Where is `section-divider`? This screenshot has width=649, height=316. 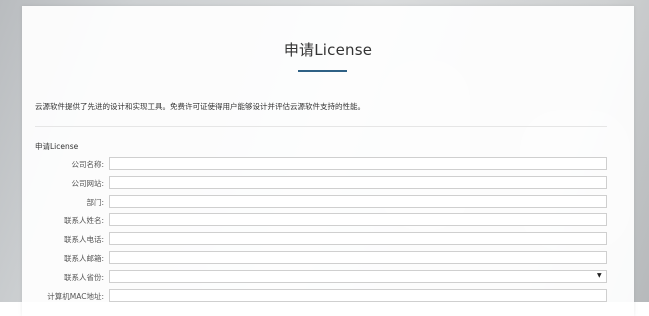
section-divider is located at coordinates (321, 126).